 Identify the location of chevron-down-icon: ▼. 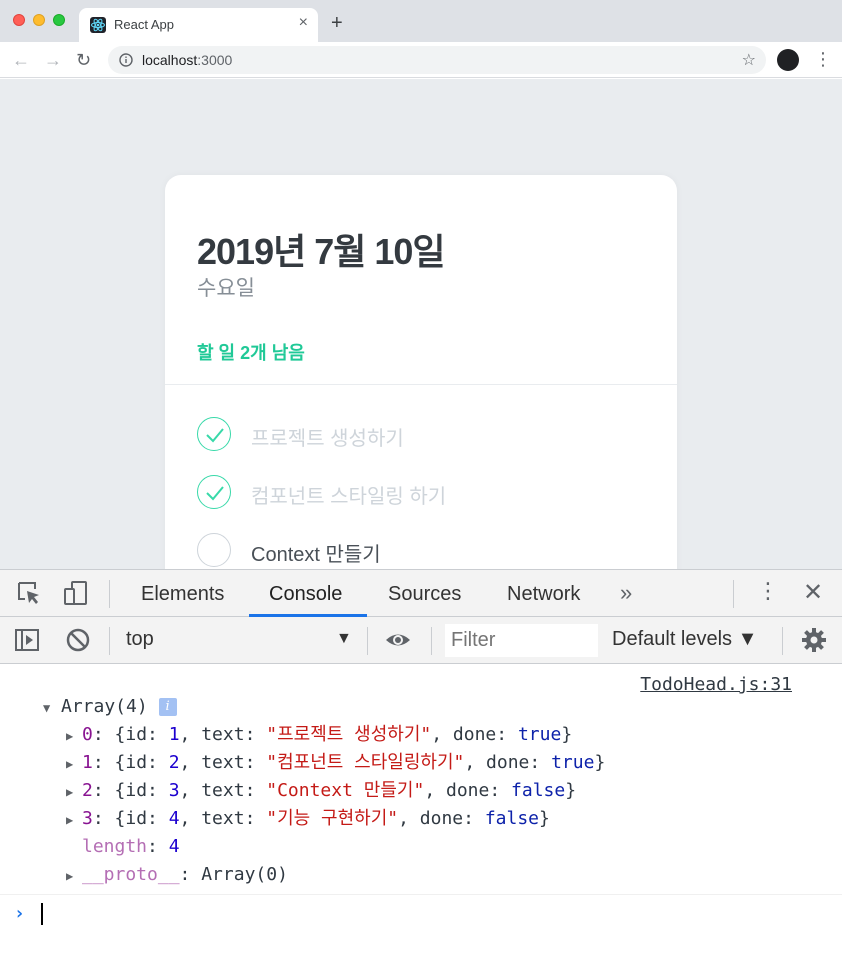
(344, 639).